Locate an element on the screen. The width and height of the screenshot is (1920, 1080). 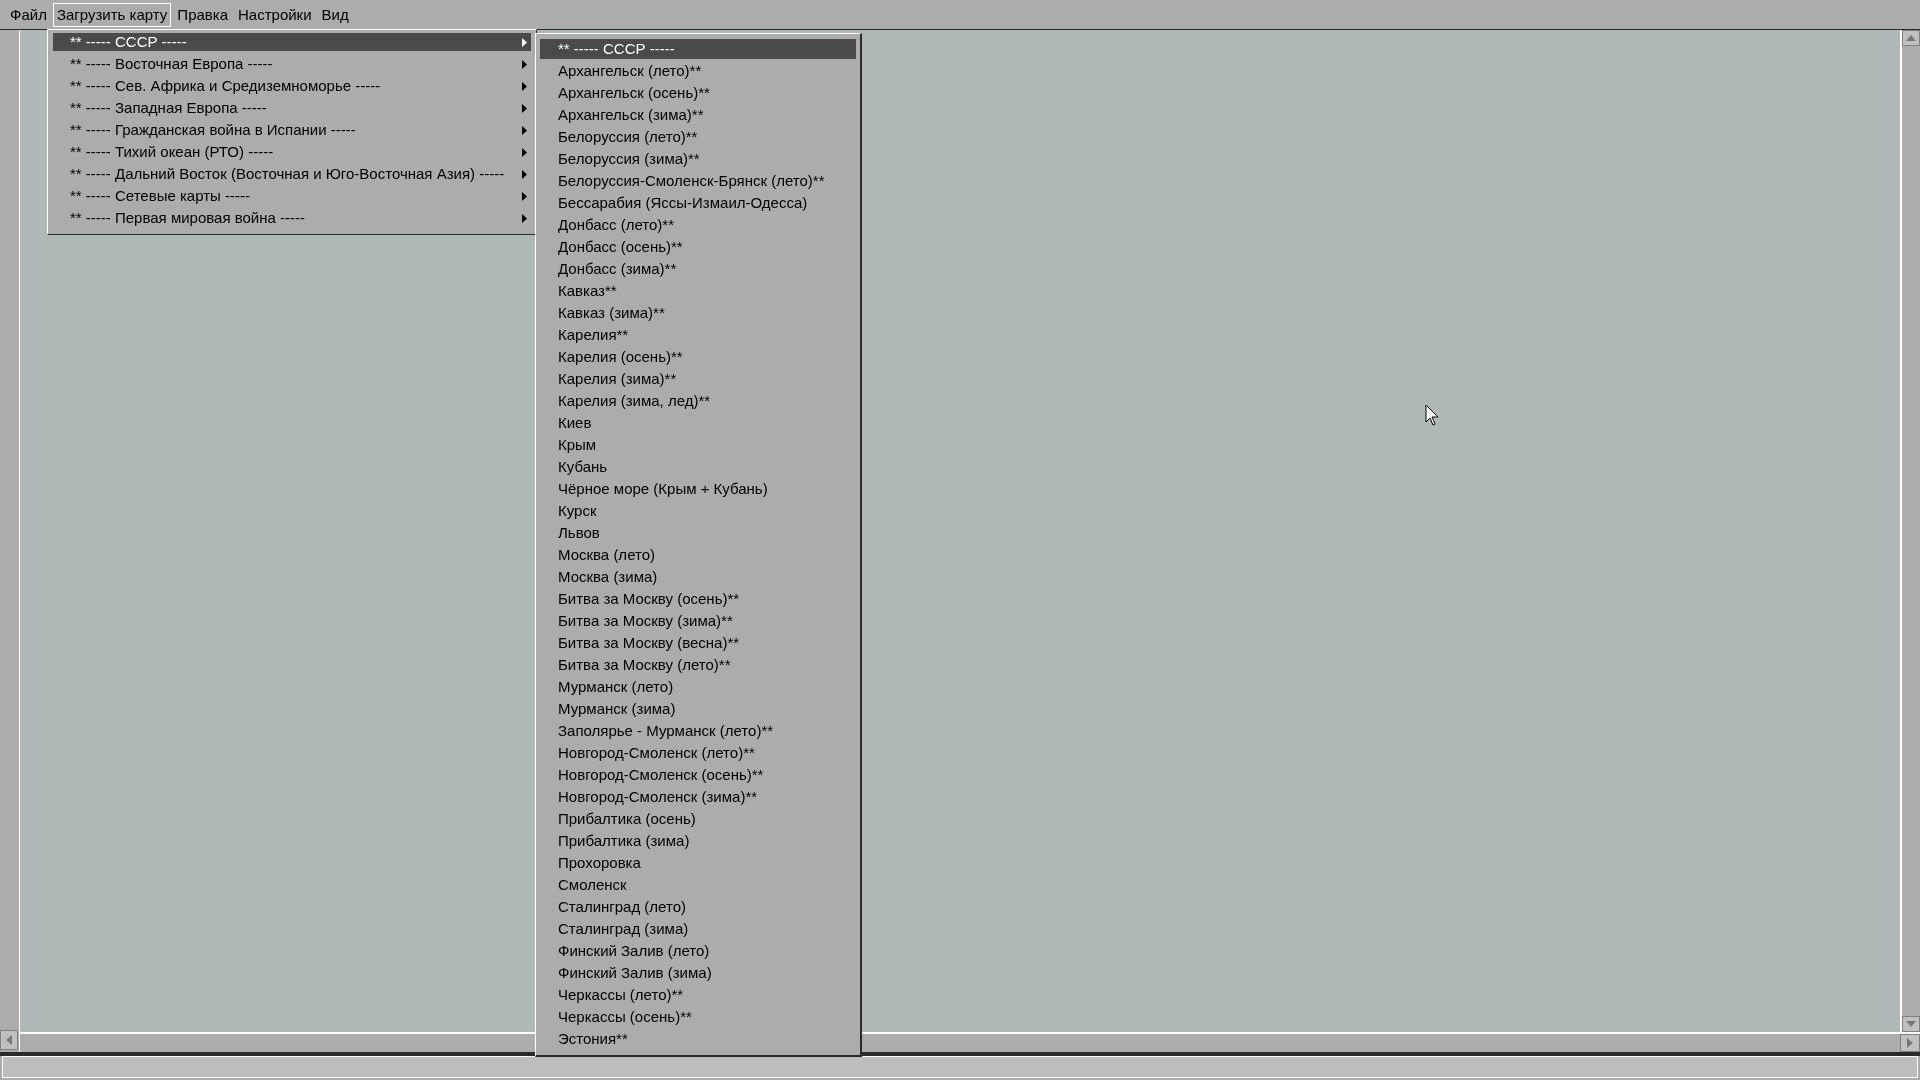
left-arrow-icon is located at coordinates (9, 1040).